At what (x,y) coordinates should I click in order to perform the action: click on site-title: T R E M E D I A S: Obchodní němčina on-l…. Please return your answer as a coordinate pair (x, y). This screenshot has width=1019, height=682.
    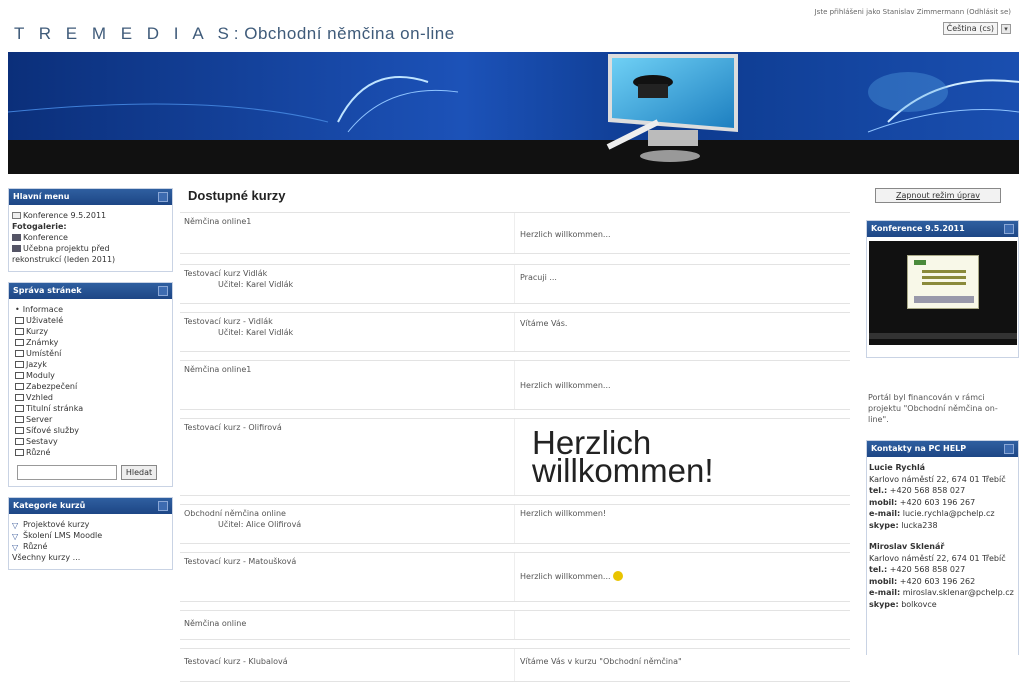
    Looking at the image, I should click on (234, 34).